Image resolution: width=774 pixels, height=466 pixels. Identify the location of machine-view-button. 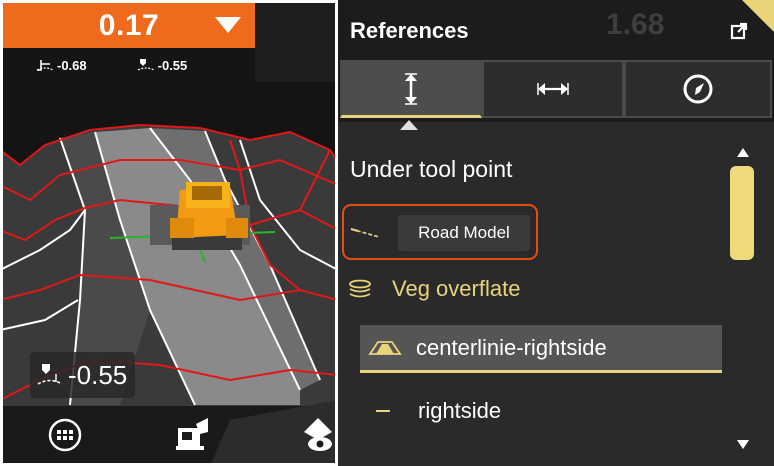
(192, 434).